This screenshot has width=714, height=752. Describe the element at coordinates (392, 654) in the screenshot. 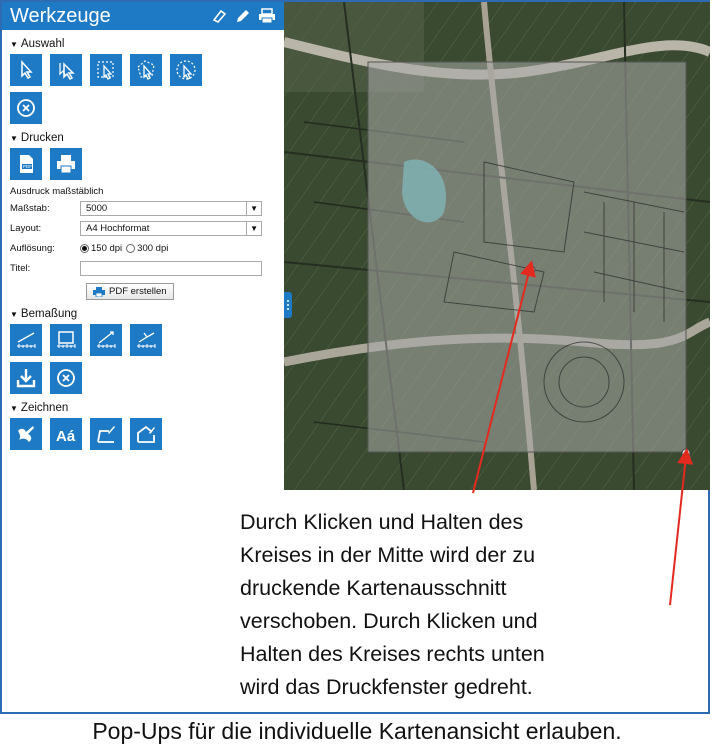

I see `caption-line: Halten des Kreises rechts unten` at that location.